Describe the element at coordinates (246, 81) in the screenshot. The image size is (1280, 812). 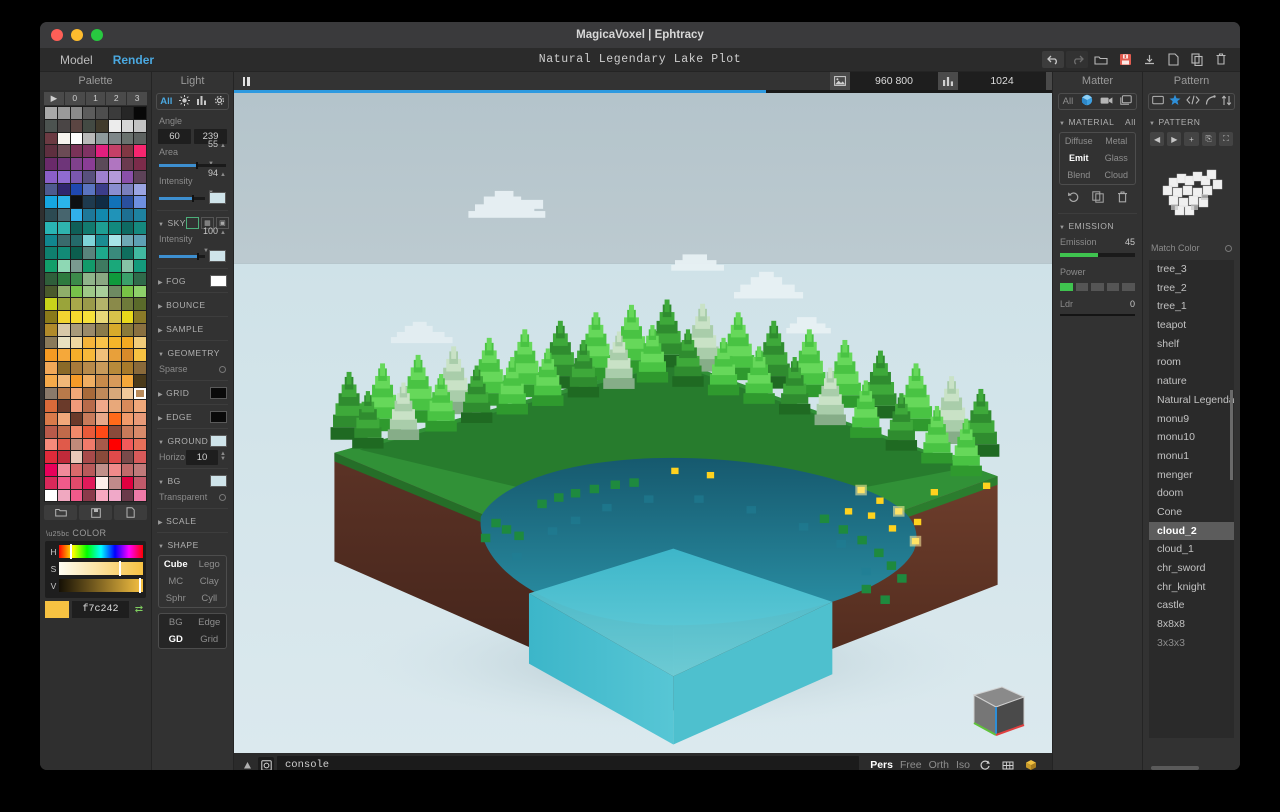
I see `pause-button` at that location.